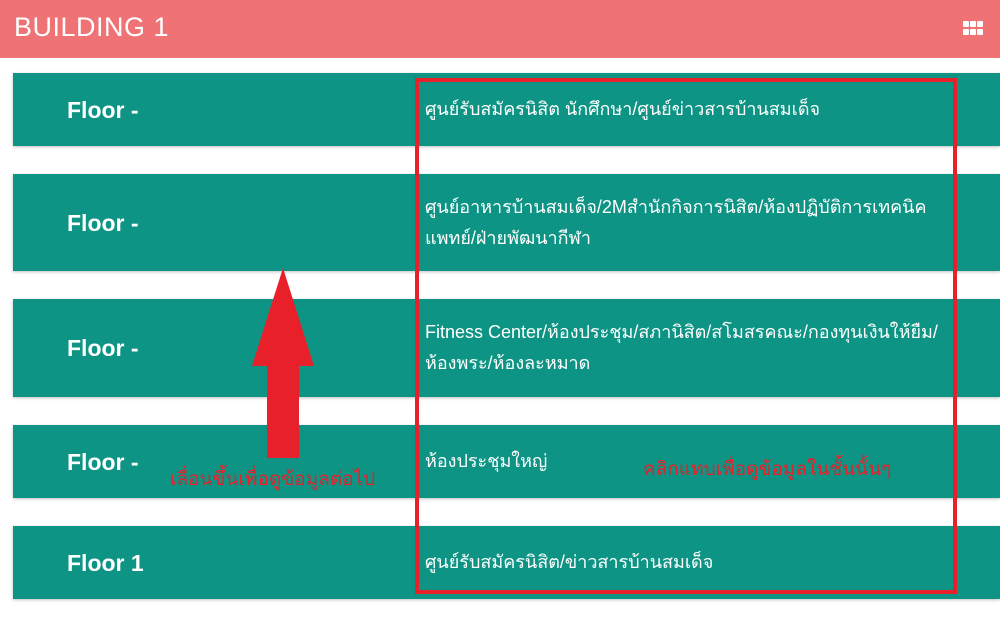  What do you see at coordinates (105, 563) in the screenshot?
I see `floor-label: Floor 1` at bounding box center [105, 563].